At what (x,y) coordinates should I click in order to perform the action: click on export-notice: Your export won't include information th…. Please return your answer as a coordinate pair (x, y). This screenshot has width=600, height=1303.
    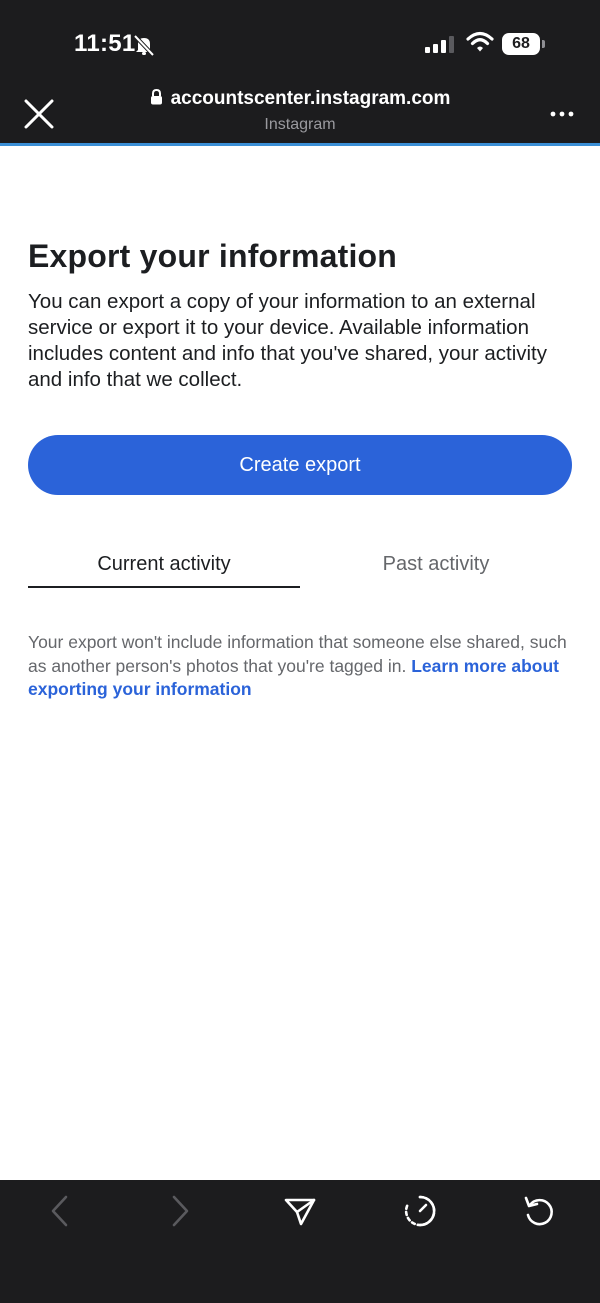
    Looking at the image, I should click on (303, 666).